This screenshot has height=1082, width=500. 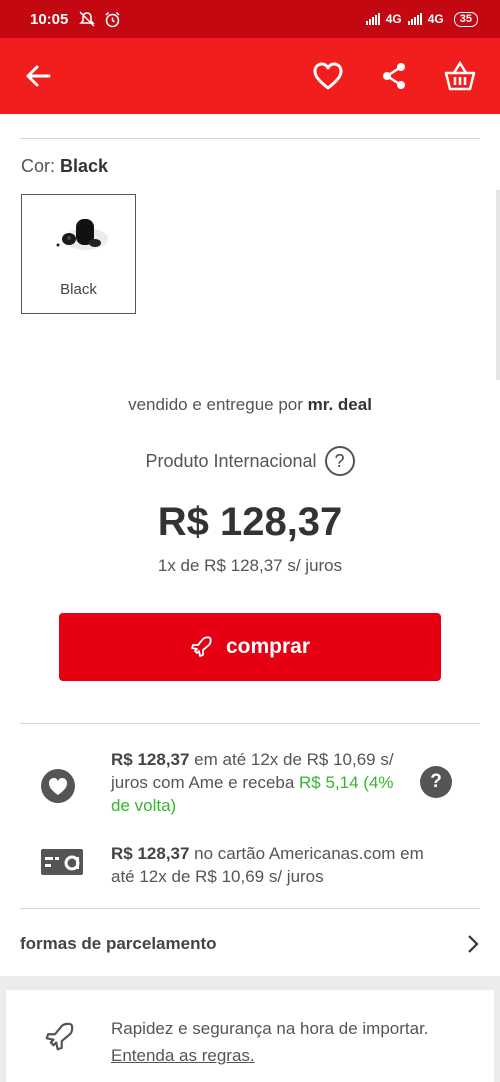 I want to click on network-type-2: 4G, so click(x=435, y=19).